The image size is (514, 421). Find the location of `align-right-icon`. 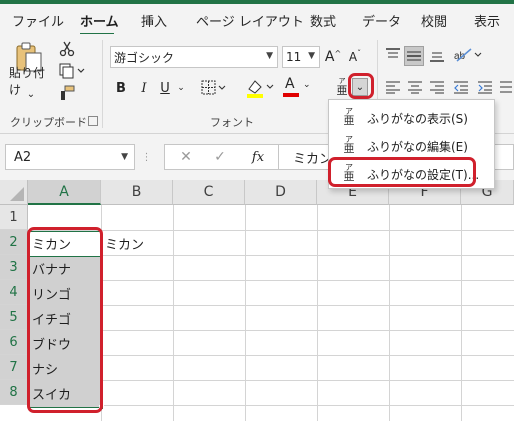

align-right-icon is located at coordinates (437, 87).